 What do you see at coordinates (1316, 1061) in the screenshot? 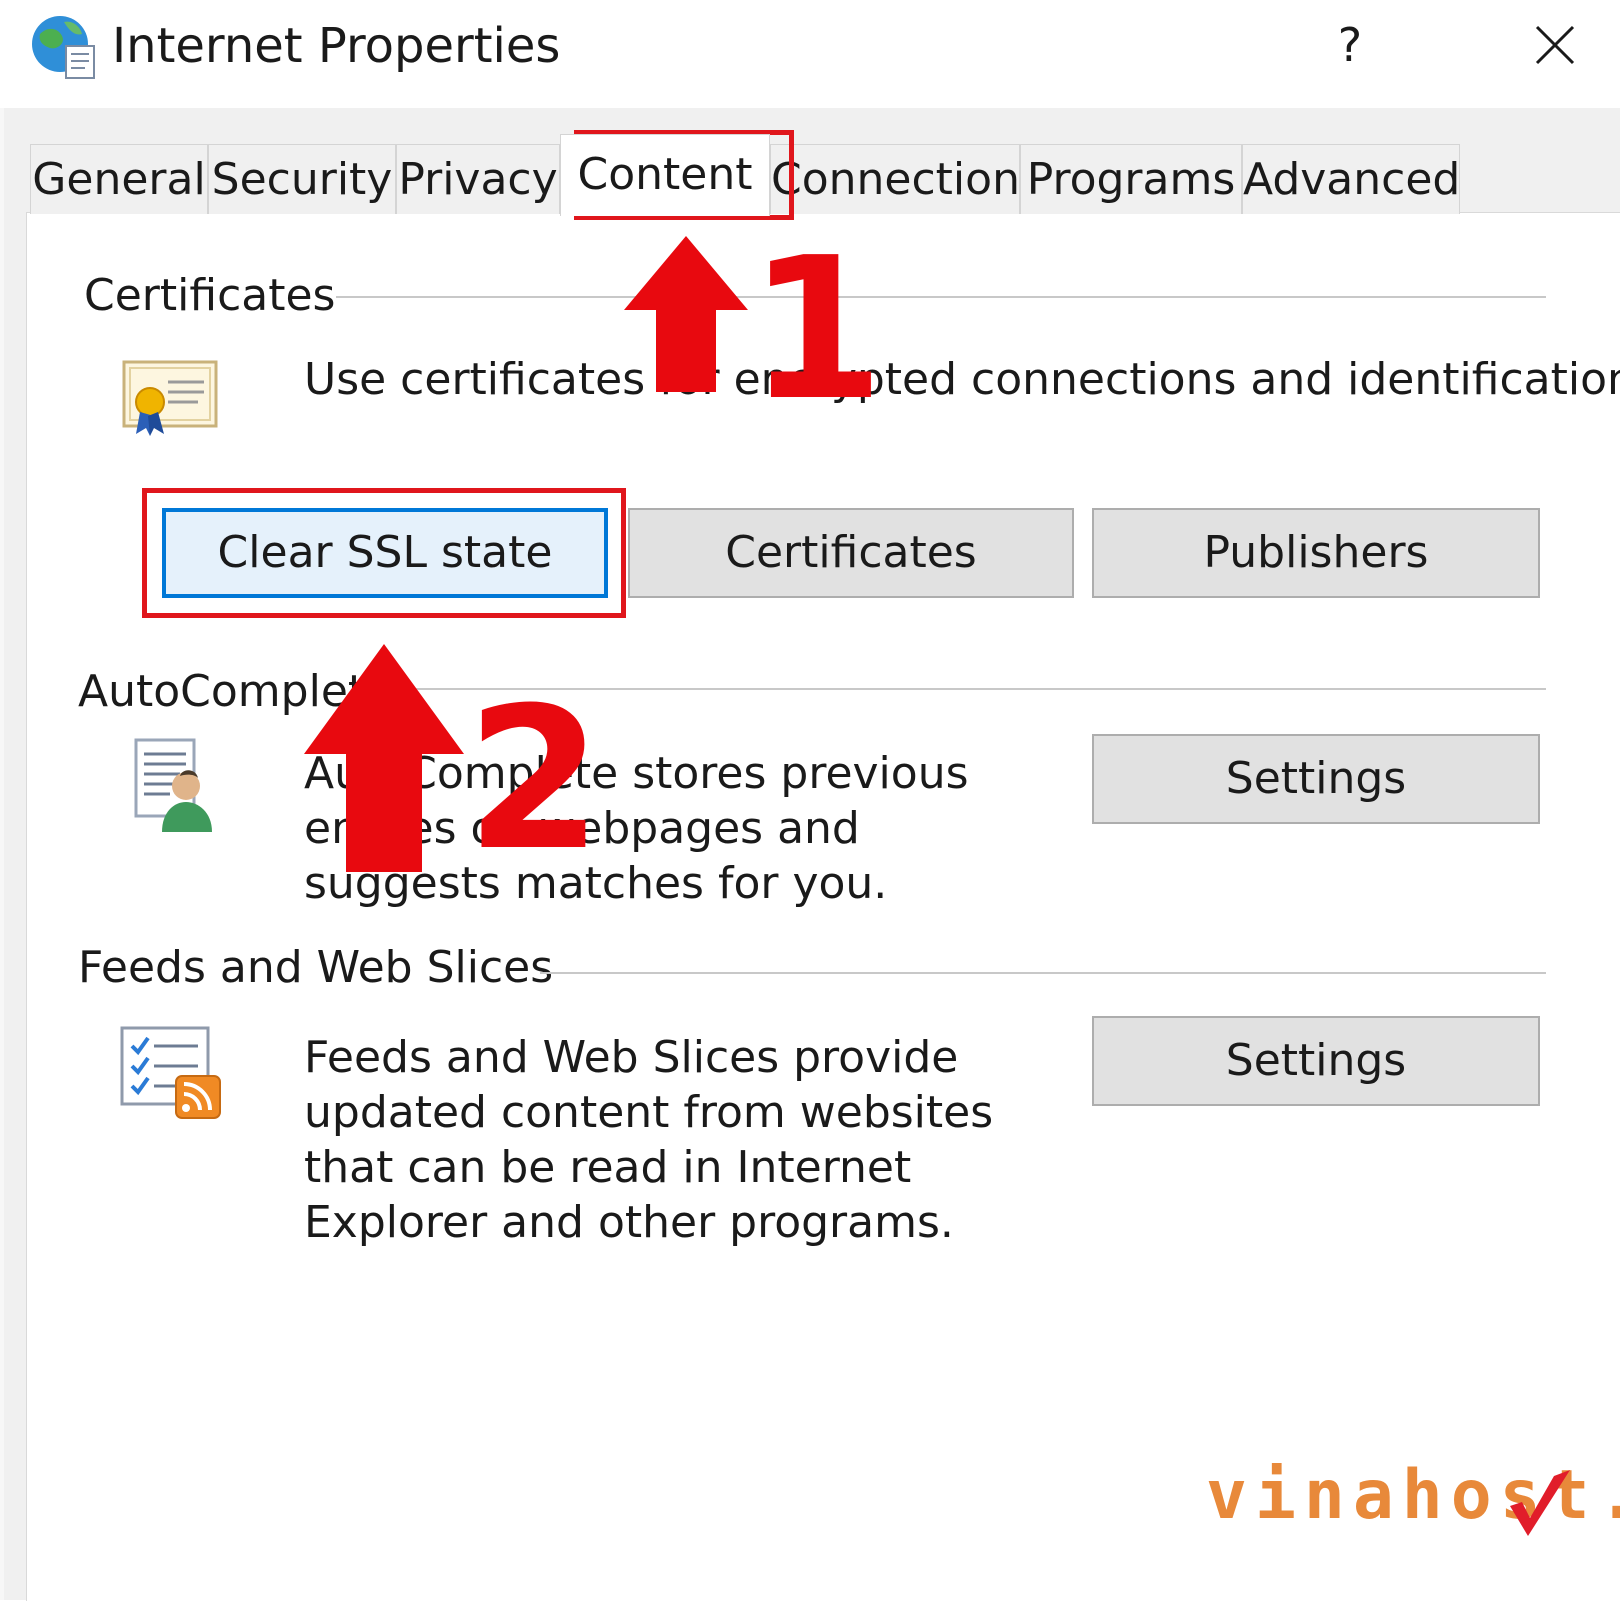
I see `feeds-settings-button: Settings` at bounding box center [1316, 1061].